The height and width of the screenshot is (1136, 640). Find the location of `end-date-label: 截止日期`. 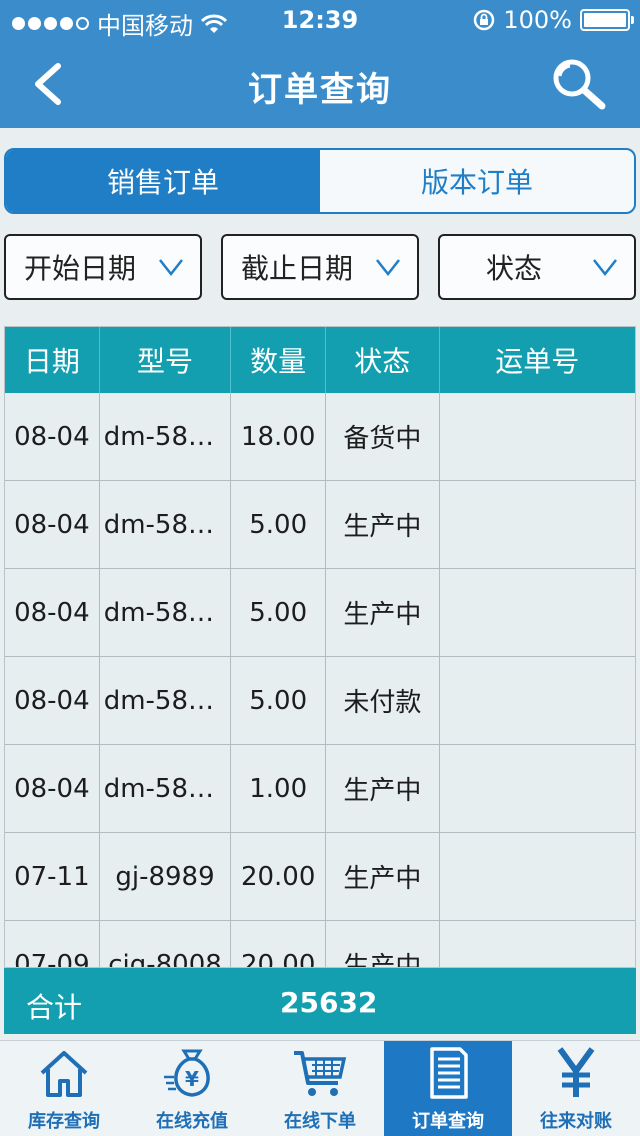

end-date-label: 截止日期 is located at coordinates (296, 268).